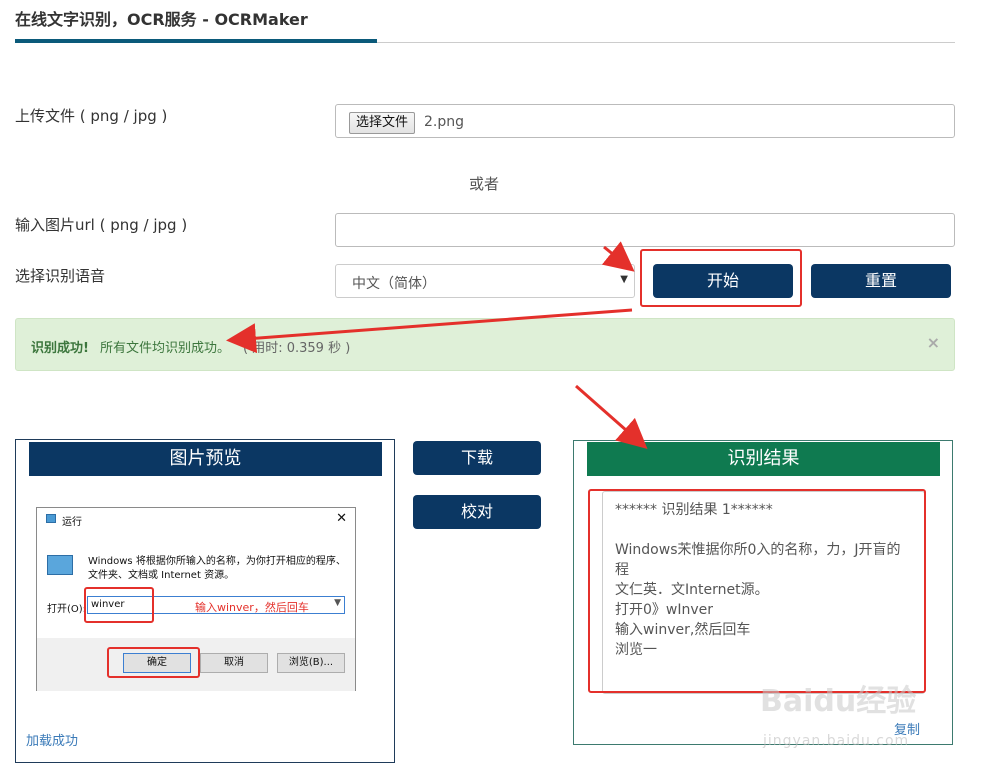 This screenshot has height=776, width=999. What do you see at coordinates (60, 348) in the screenshot?
I see `alert-strong-text: 识别成功!` at bounding box center [60, 348].